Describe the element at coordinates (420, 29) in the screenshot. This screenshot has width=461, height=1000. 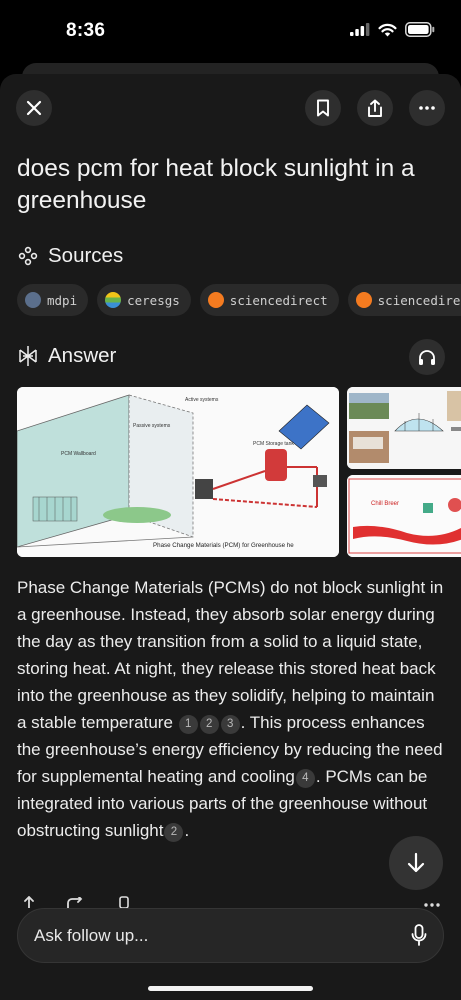
I see `battery-icon` at that location.